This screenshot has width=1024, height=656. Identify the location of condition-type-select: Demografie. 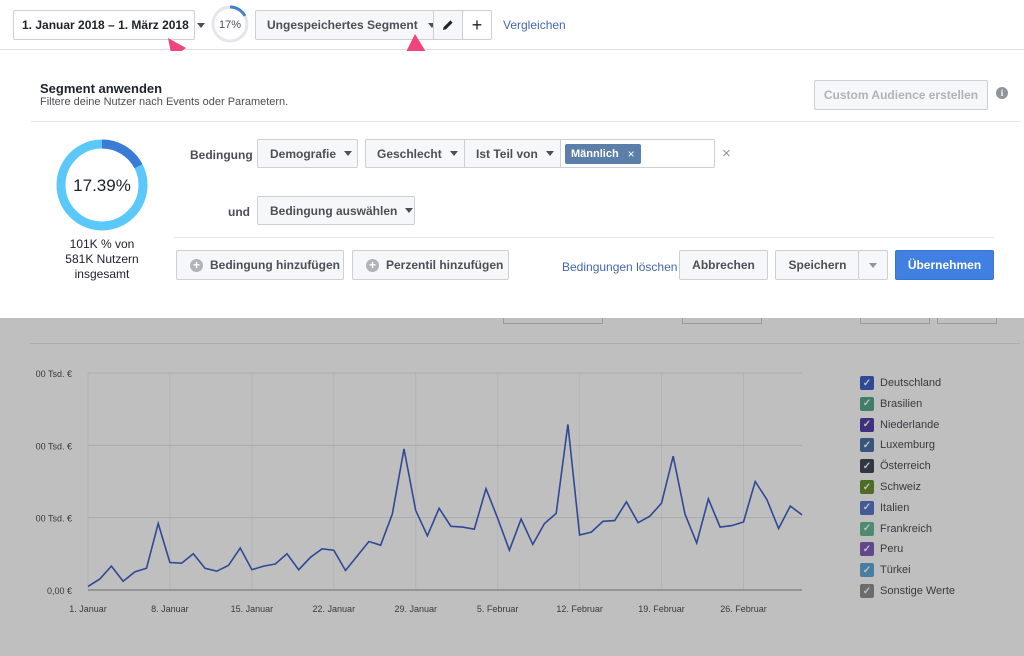
(307, 153).